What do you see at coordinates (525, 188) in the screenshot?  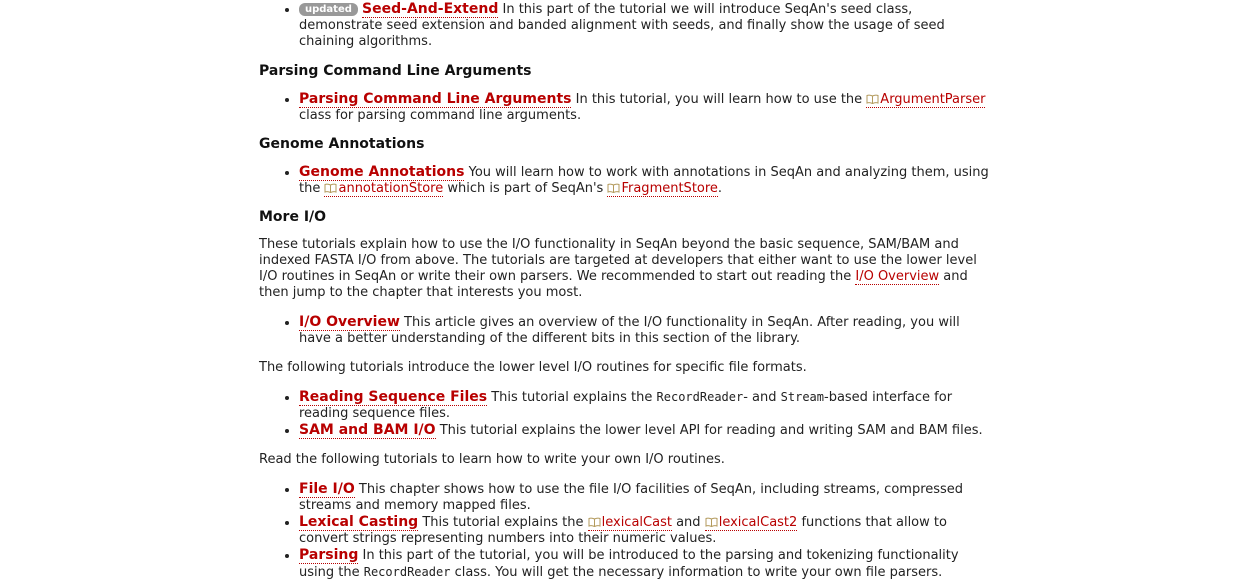 I see `genome-desc-mid: which is part of SeqAn's` at bounding box center [525, 188].